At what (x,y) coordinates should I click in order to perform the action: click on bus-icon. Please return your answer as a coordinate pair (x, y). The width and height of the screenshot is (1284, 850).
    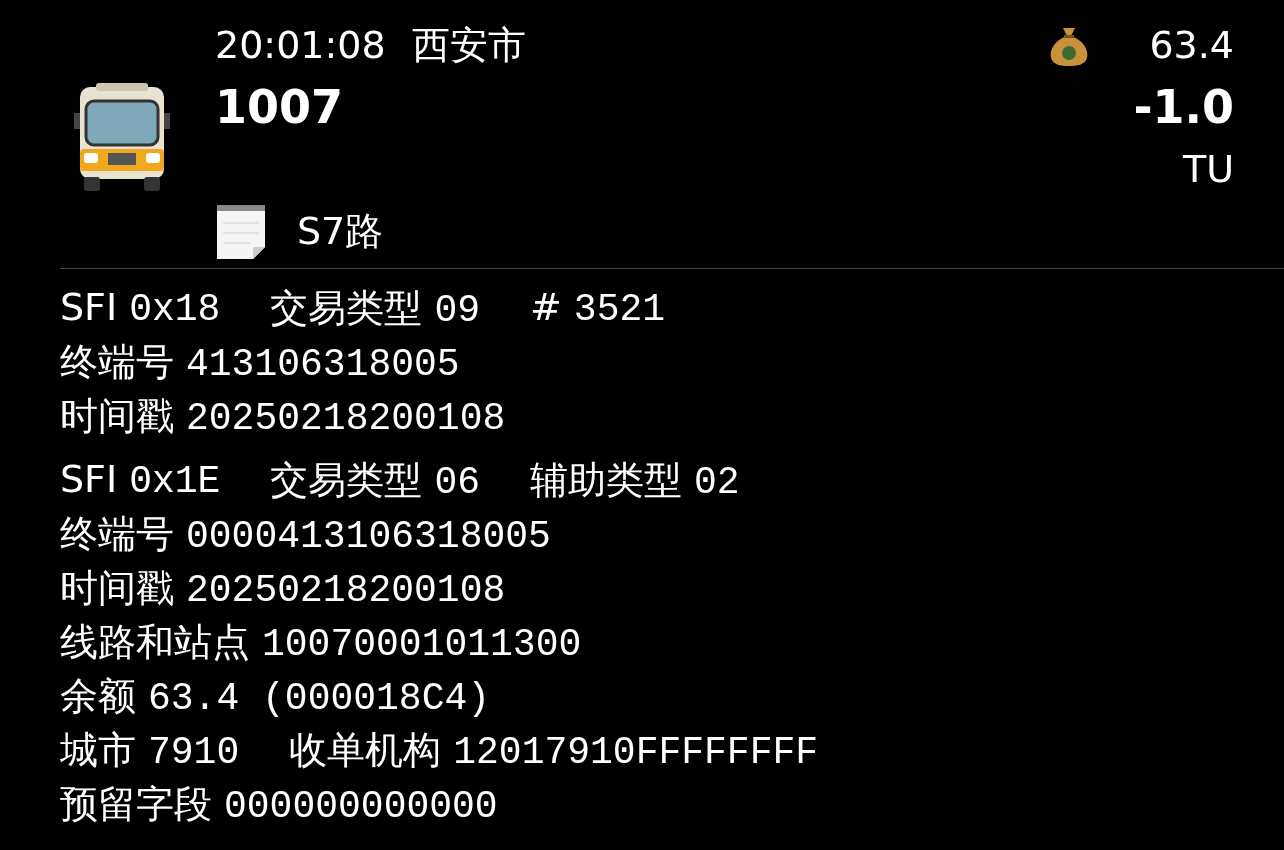
    Looking at the image, I should click on (122, 138).